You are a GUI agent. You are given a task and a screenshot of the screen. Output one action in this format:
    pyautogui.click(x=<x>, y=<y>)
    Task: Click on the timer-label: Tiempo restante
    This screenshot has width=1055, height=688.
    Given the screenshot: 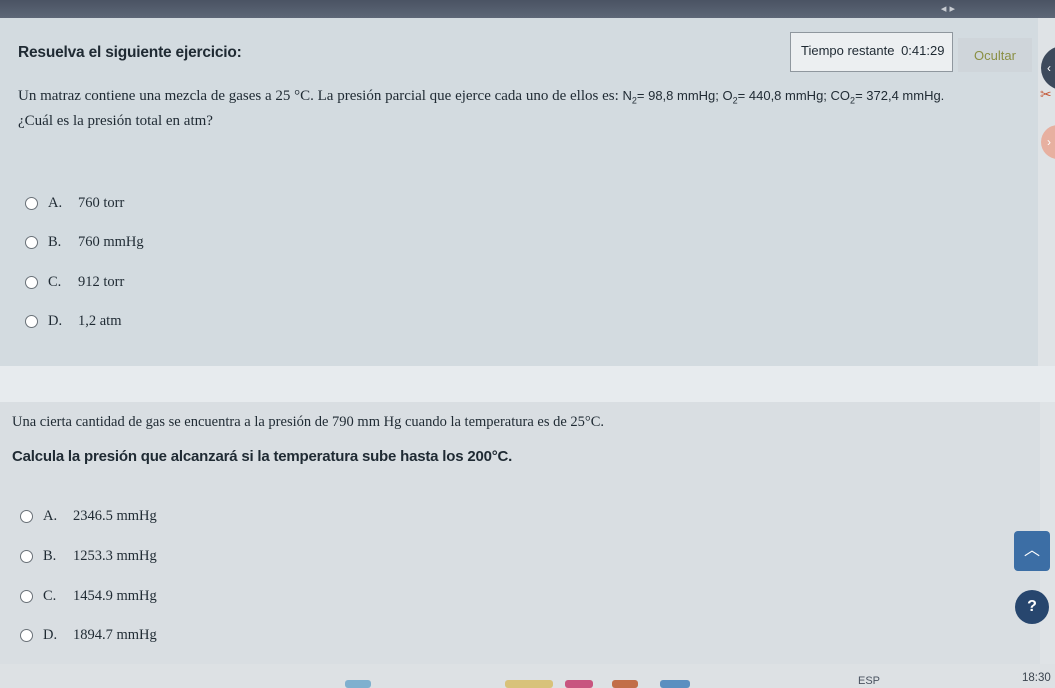 What is the action you would take?
    pyautogui.click(x=848, y=50)
    